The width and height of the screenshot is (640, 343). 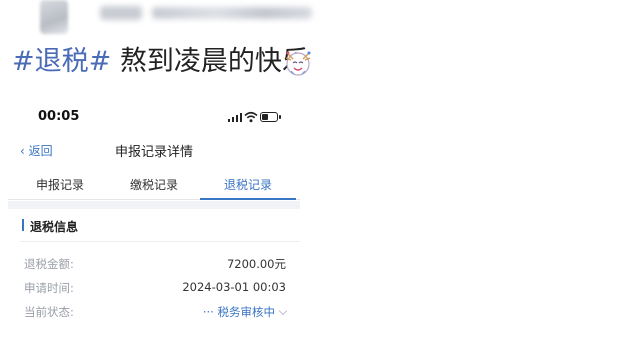 What do you see at coordinates (59, 116) in the screenshot?
I see `status-time: 00:05` at bounding box center [59, 116].